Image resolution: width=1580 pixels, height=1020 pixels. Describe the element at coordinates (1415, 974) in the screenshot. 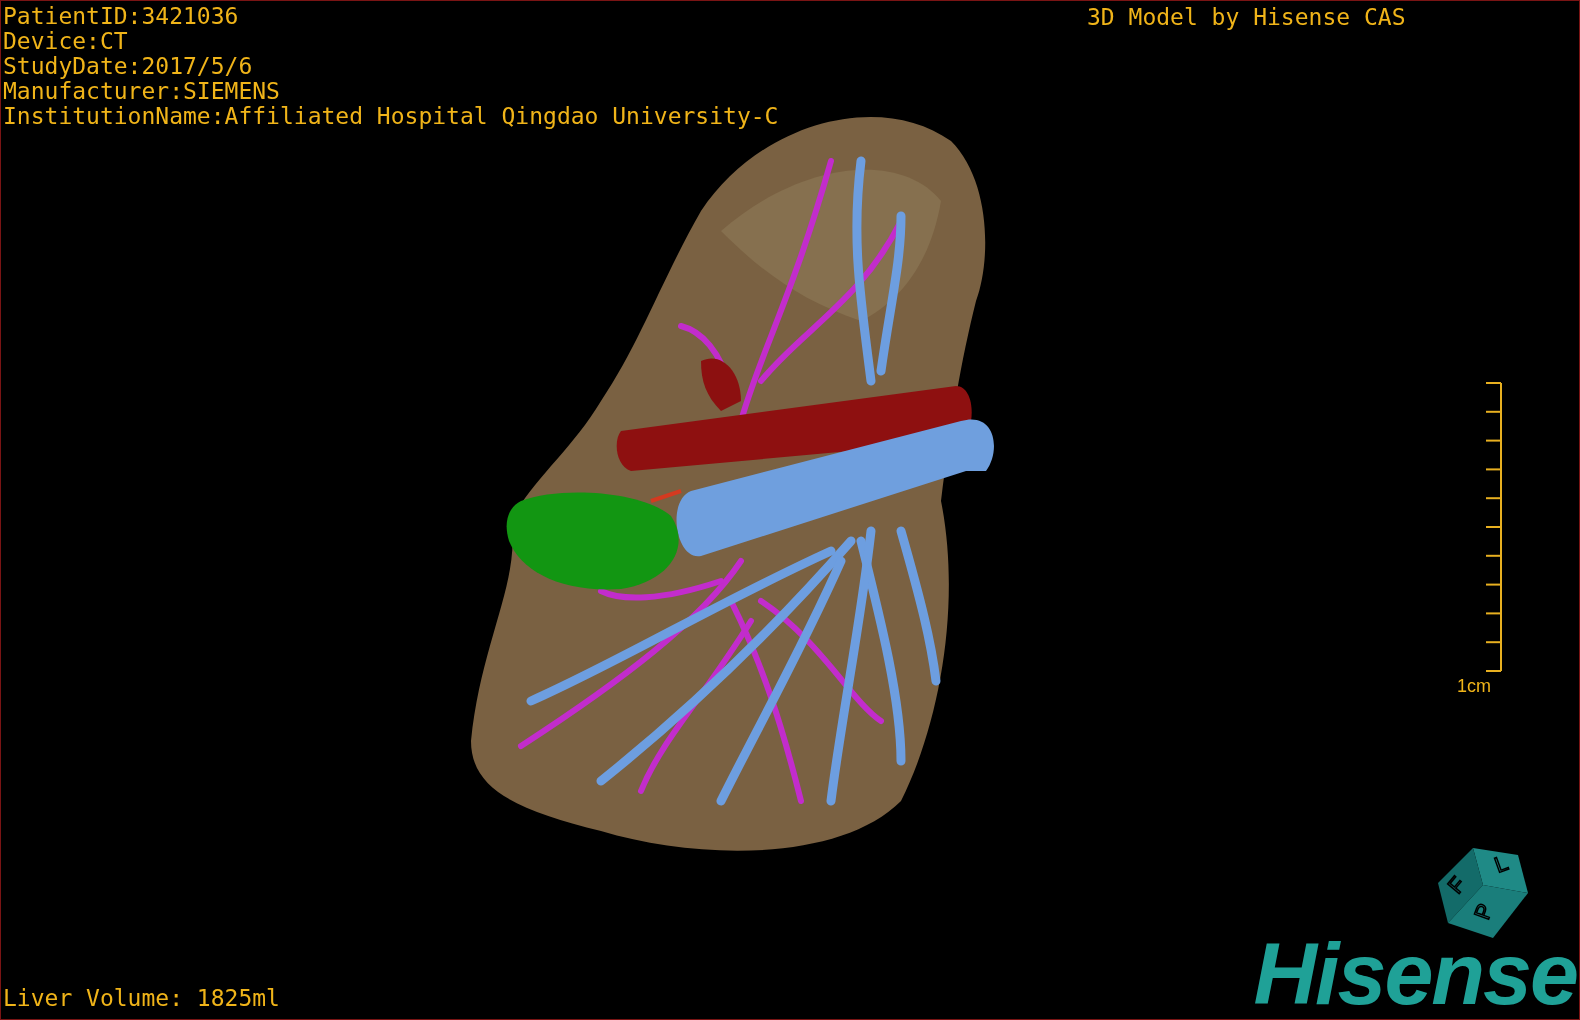

I see `brand-logo: Hisense` at that location.